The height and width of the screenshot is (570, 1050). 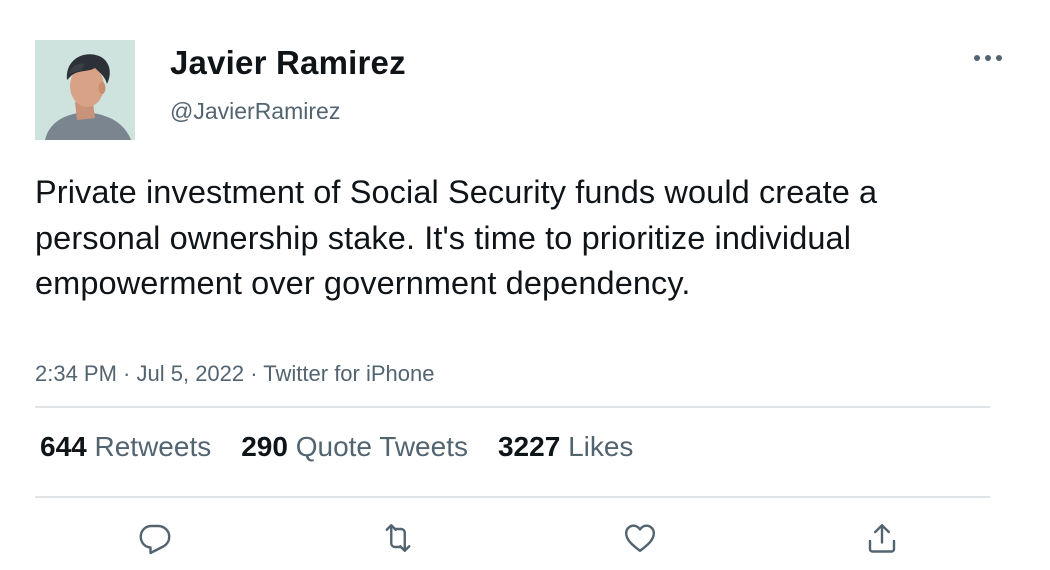 I want to click on retweets-label: Retweets, so click(x=153, y=446).